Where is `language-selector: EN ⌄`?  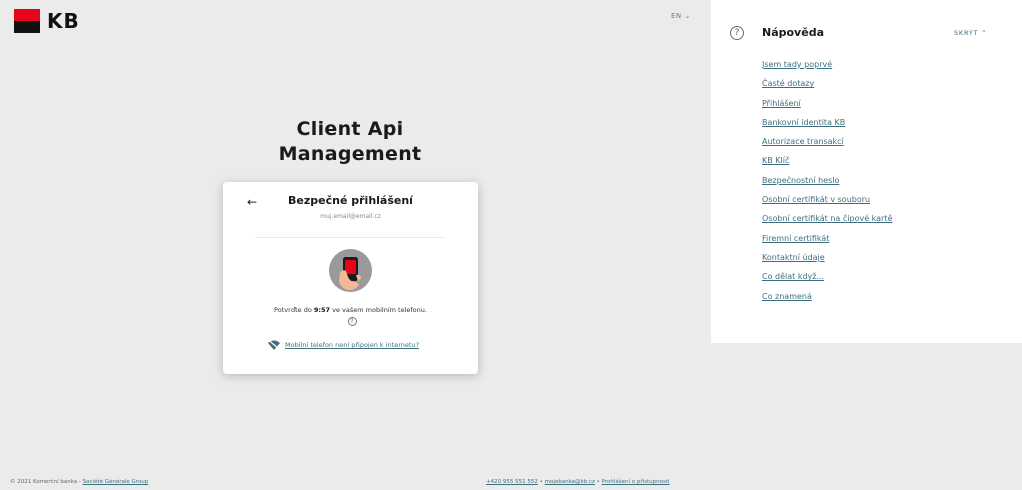 language-selector: EN ⌄ is located at coordinates (681, 16).